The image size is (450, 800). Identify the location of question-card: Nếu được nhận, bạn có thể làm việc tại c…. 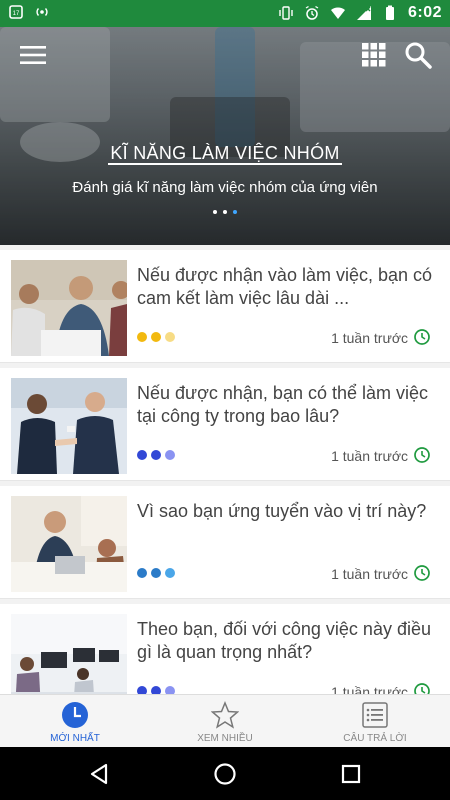
(225, 424).